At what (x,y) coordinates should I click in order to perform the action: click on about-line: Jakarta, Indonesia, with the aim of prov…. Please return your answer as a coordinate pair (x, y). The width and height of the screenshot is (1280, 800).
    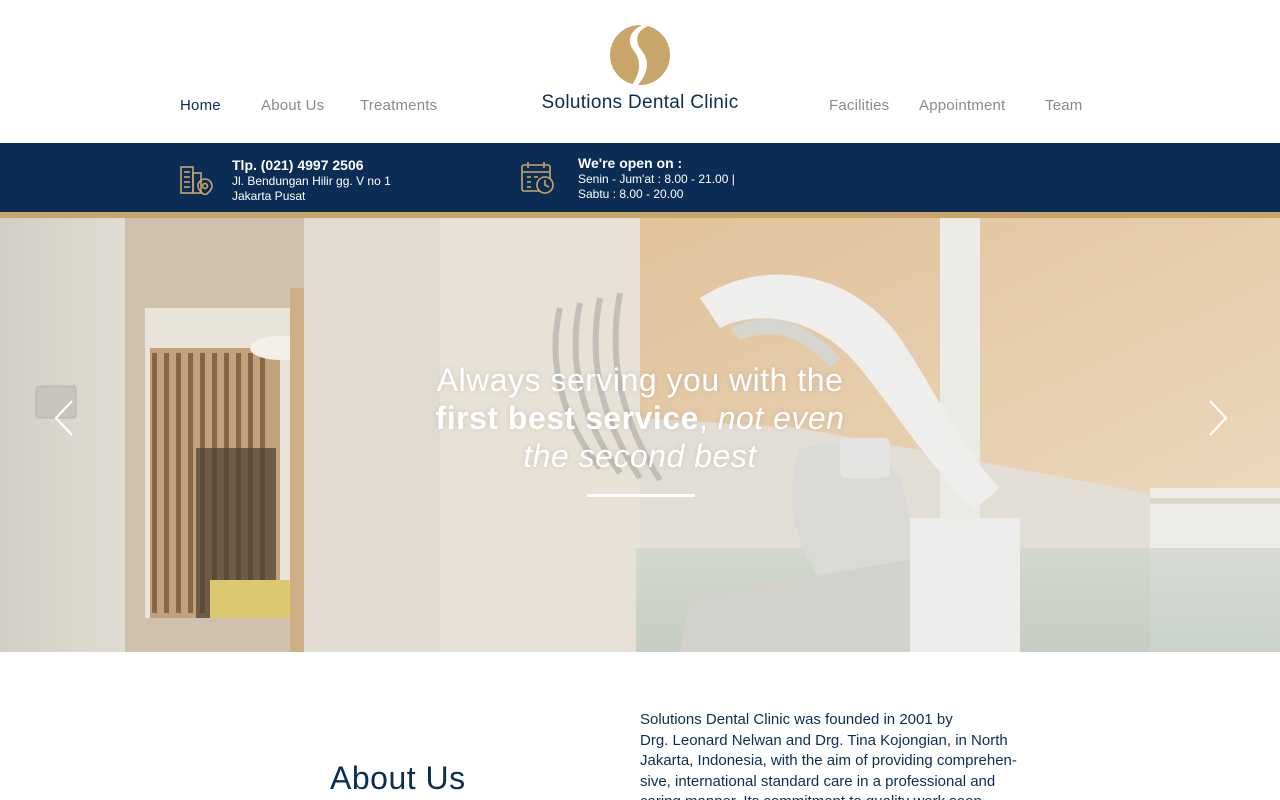
    Looking at the image, I should click on (828, 760).